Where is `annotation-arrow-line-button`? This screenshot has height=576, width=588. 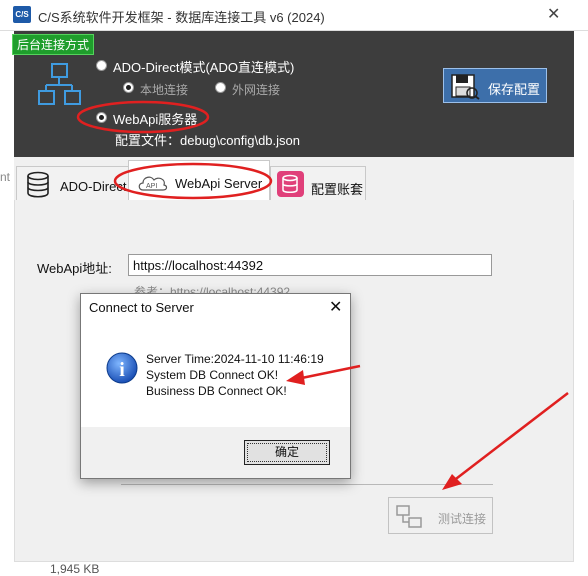 annotation-arrow-line-button is located at coordinates (508, 439).